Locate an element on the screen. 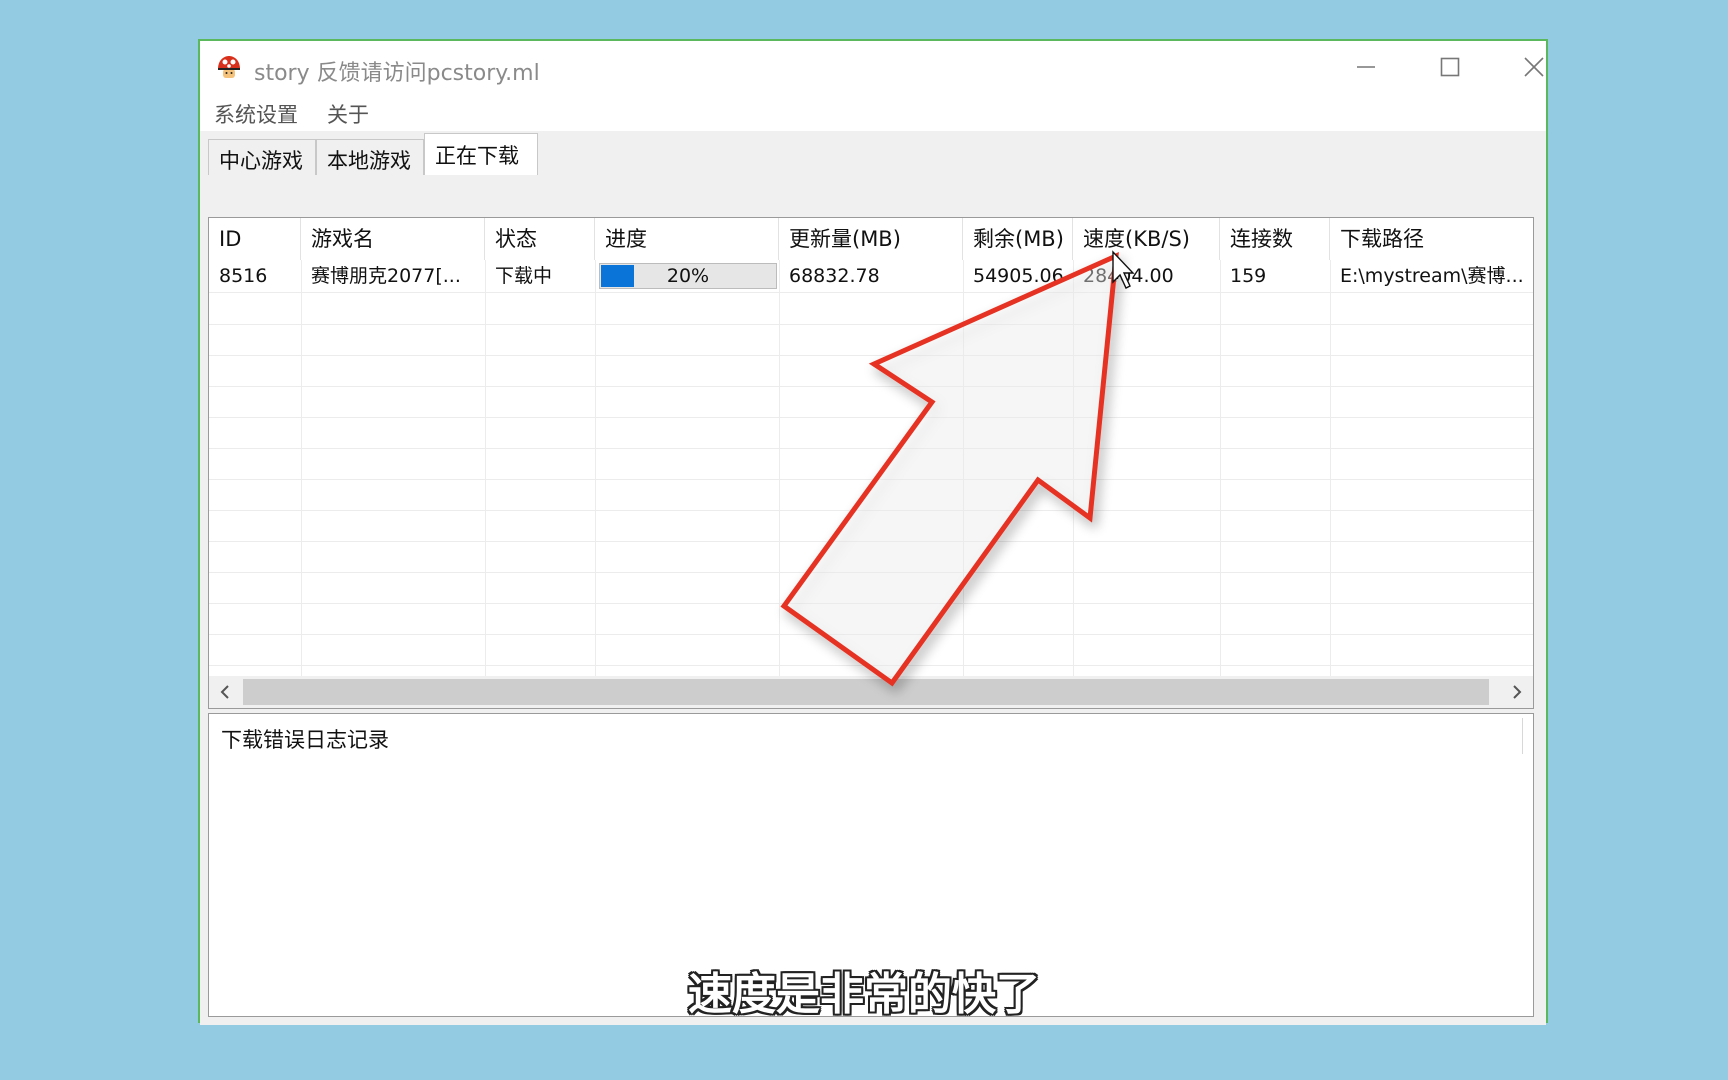  cell-status: 下载中 is located at coordinates (524, 276).